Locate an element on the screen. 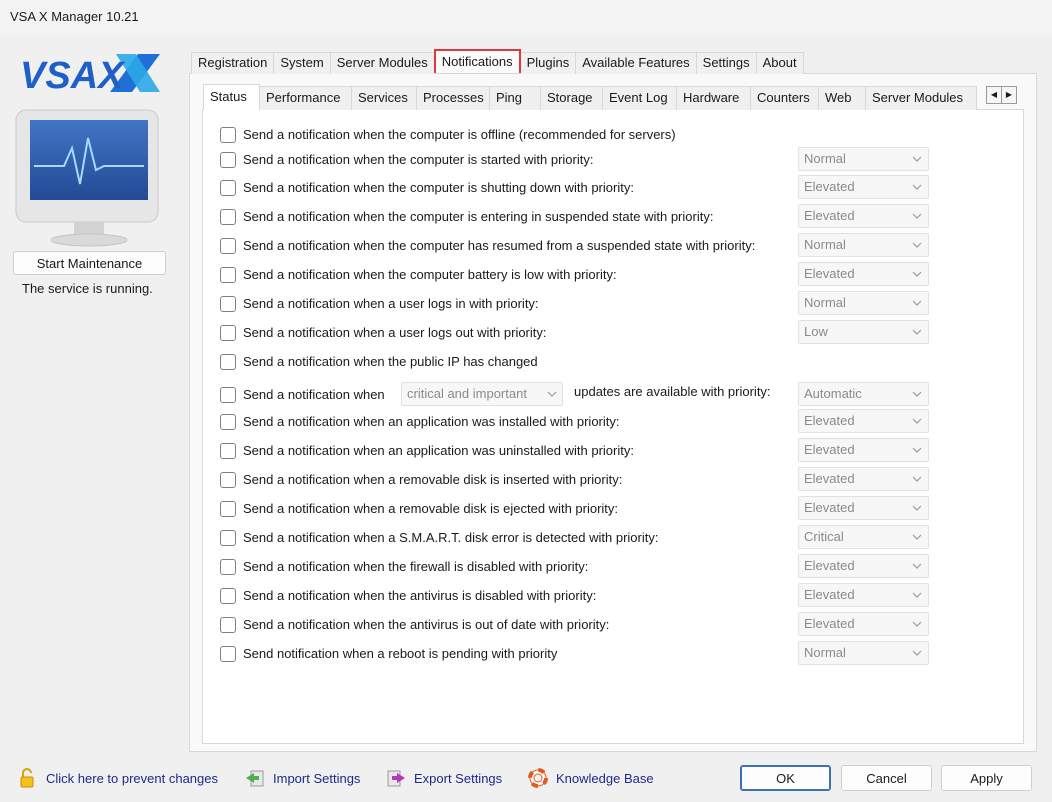 This screenshot has width=1052, height=802. priority-select: Low is located at coordinates (863, 332).